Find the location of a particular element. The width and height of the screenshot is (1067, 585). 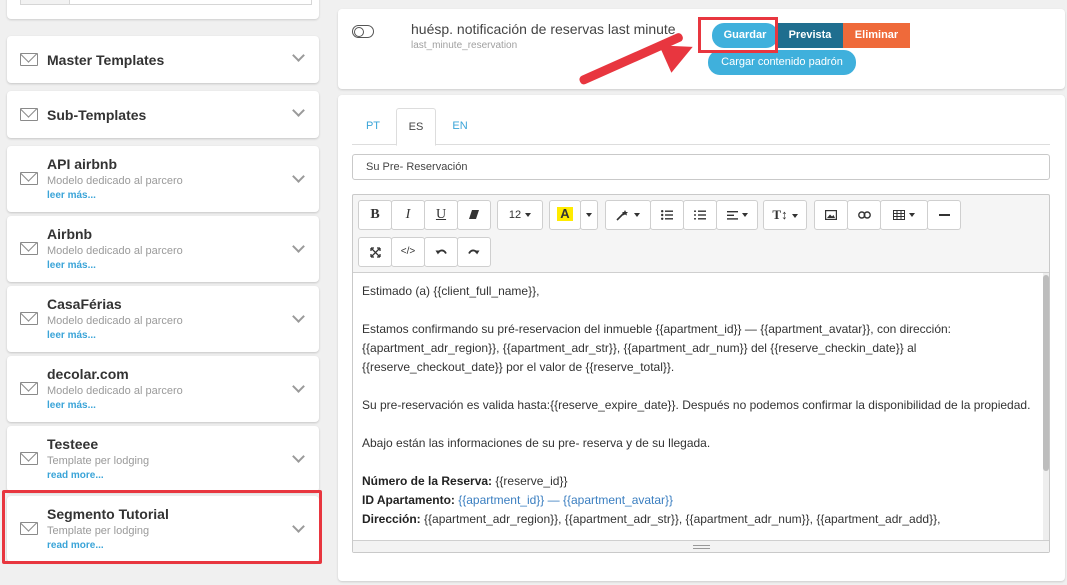

apartment-id-label: ID Apartamento: is located at coordinates (408, 500).